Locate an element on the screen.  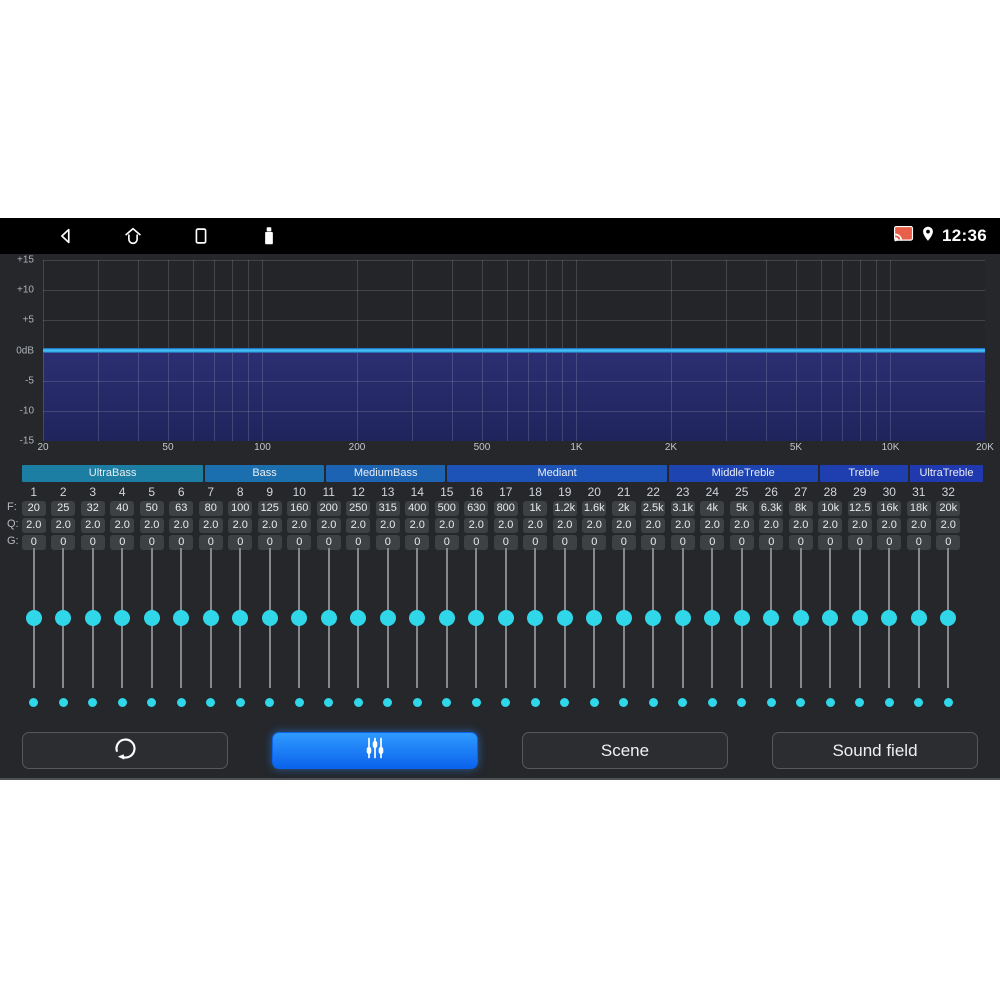
band-frequency-value: 400 is located at coordinates (417, 508).